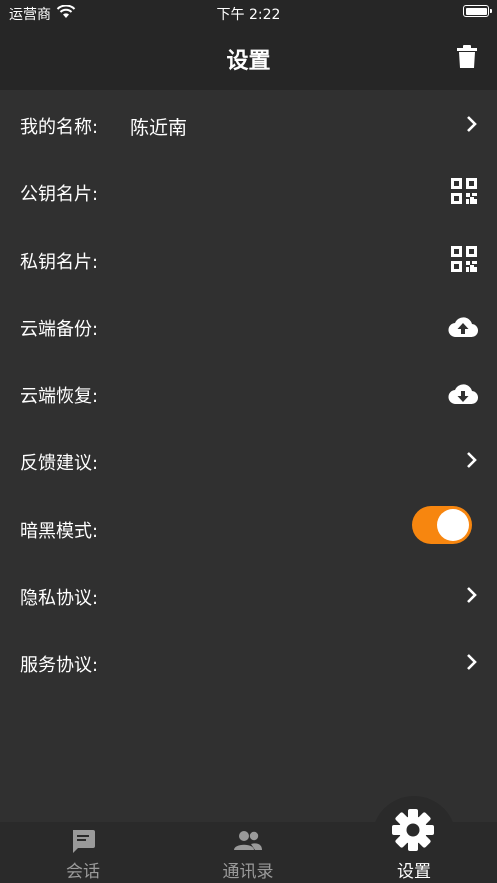 The image size is (497, 883). Describe the element at coordinates (248, 190) in the screenshot. I see `row-public-key-card: 公钥名片:` at that location.